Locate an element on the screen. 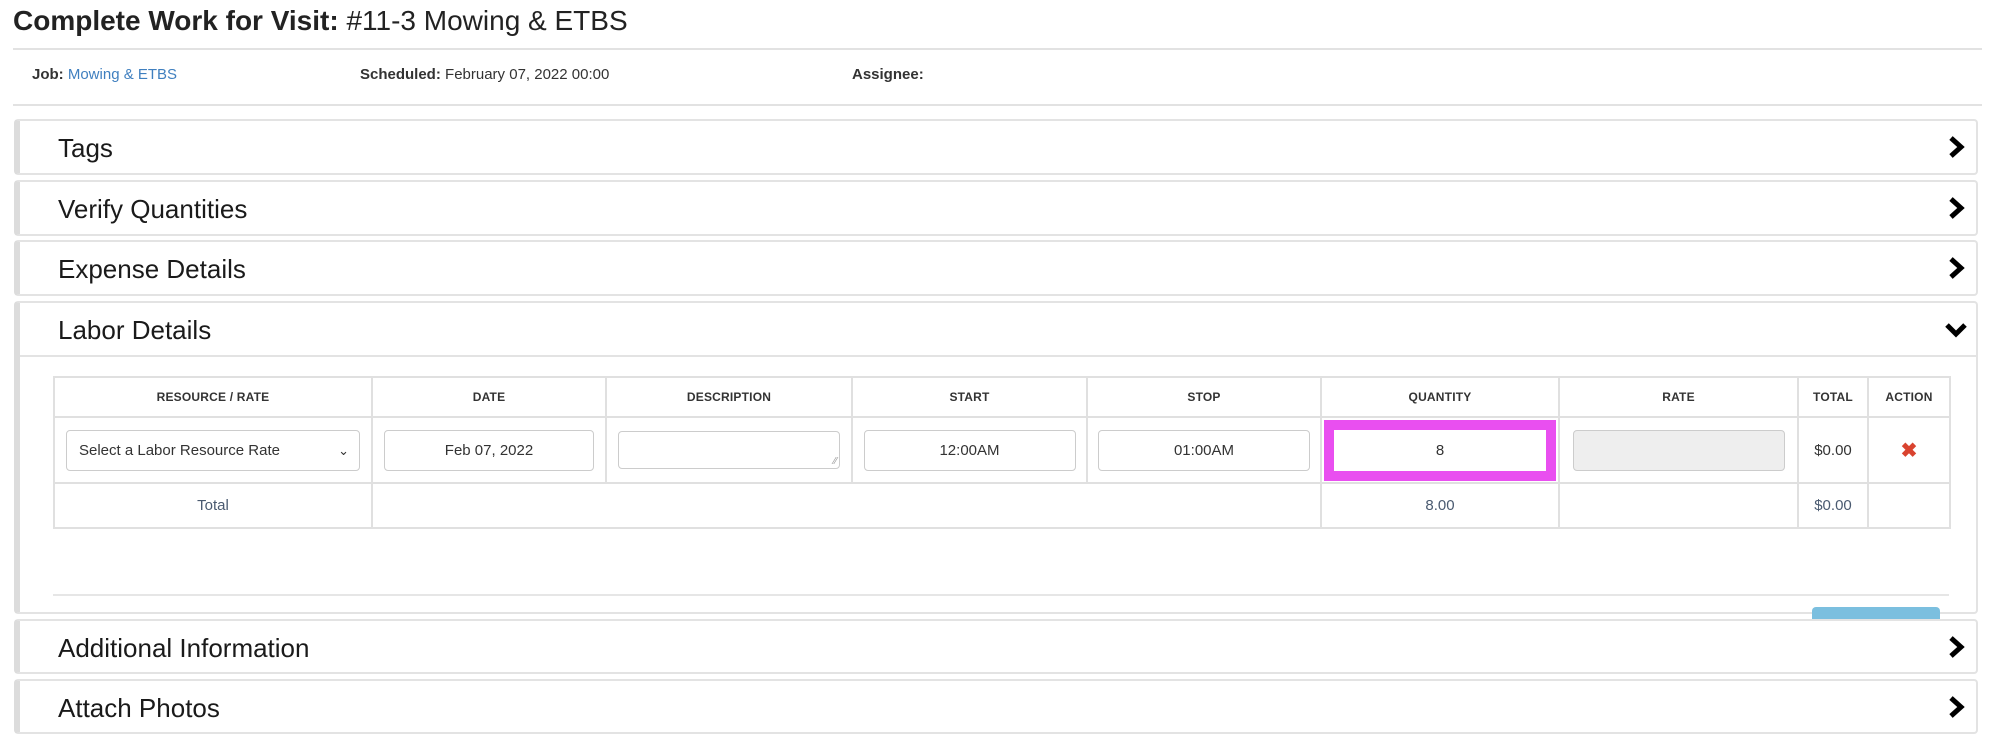  meta-divider is located at coordinates (997, 105).